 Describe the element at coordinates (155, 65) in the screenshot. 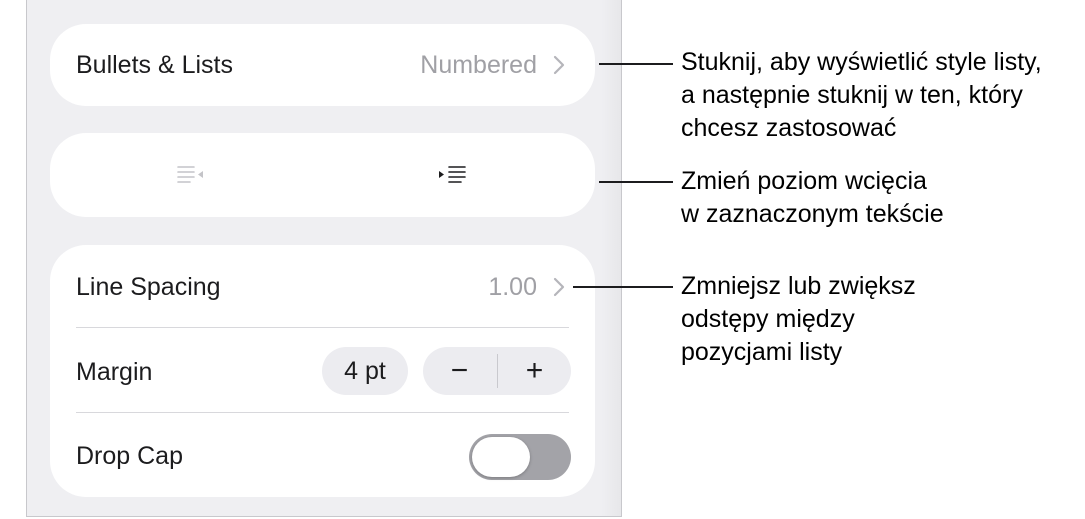

I see `bullets-lists-label: Bullets & Lists` at that location.